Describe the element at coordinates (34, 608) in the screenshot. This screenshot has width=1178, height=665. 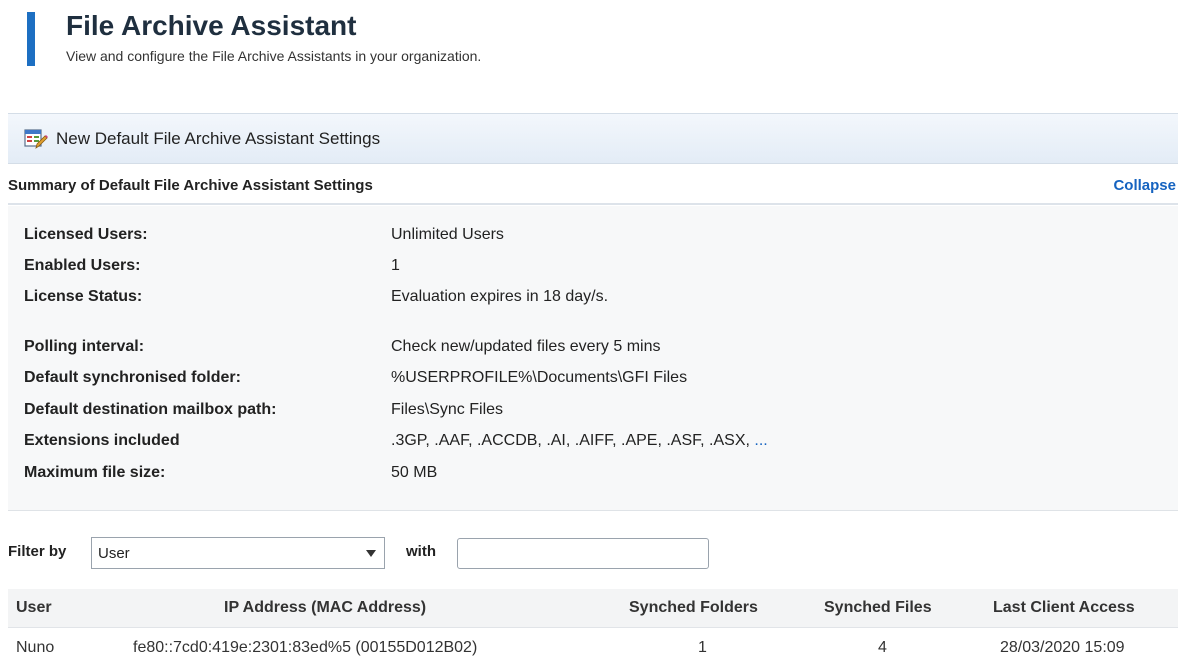
I see `column-header-user: User` at that location.